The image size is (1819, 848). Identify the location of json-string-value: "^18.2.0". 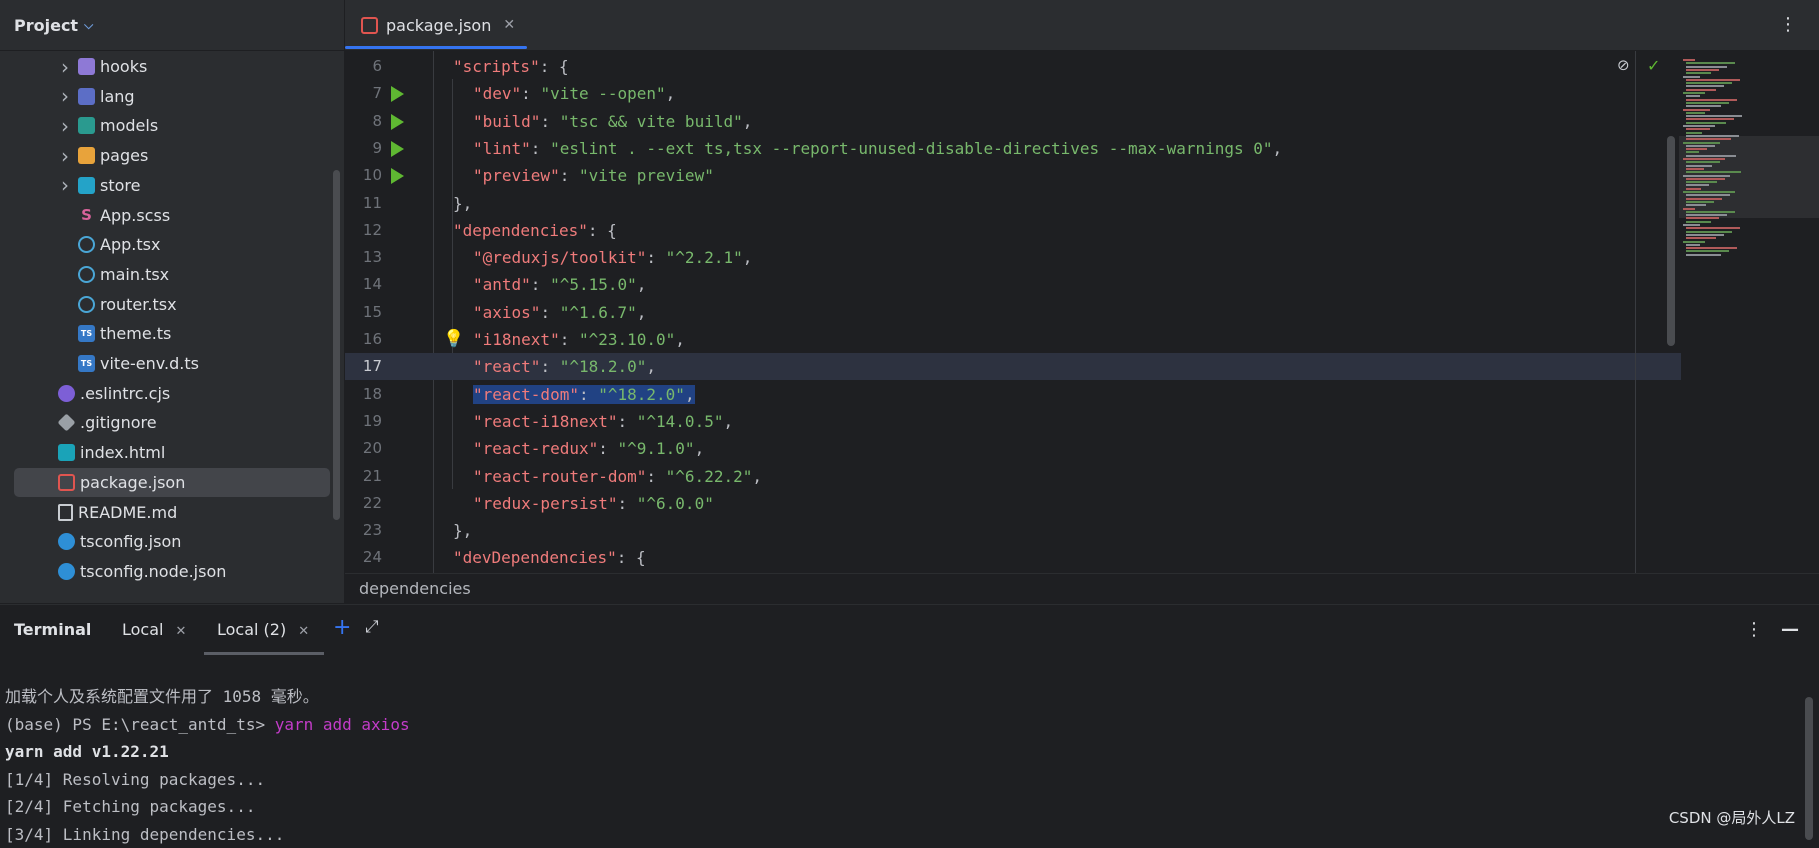
(603, 366).